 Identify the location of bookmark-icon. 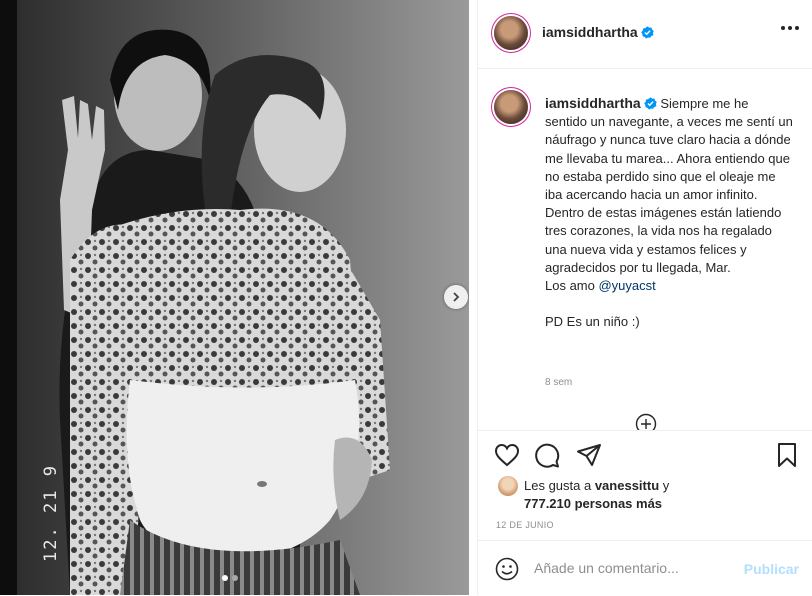
(787, 455).